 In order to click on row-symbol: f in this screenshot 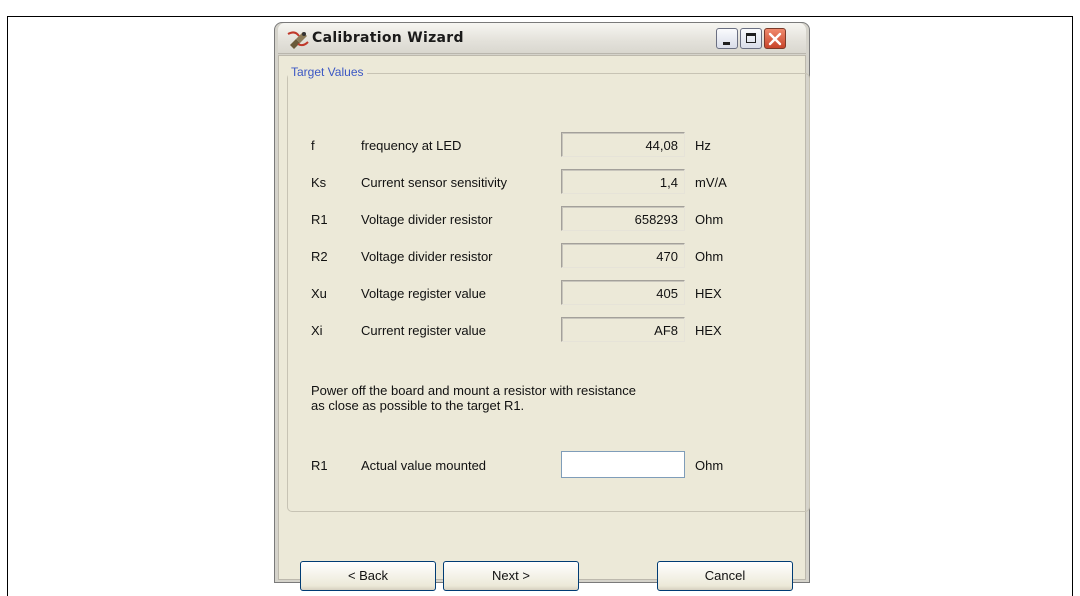, I will do `click(313, 145)`.